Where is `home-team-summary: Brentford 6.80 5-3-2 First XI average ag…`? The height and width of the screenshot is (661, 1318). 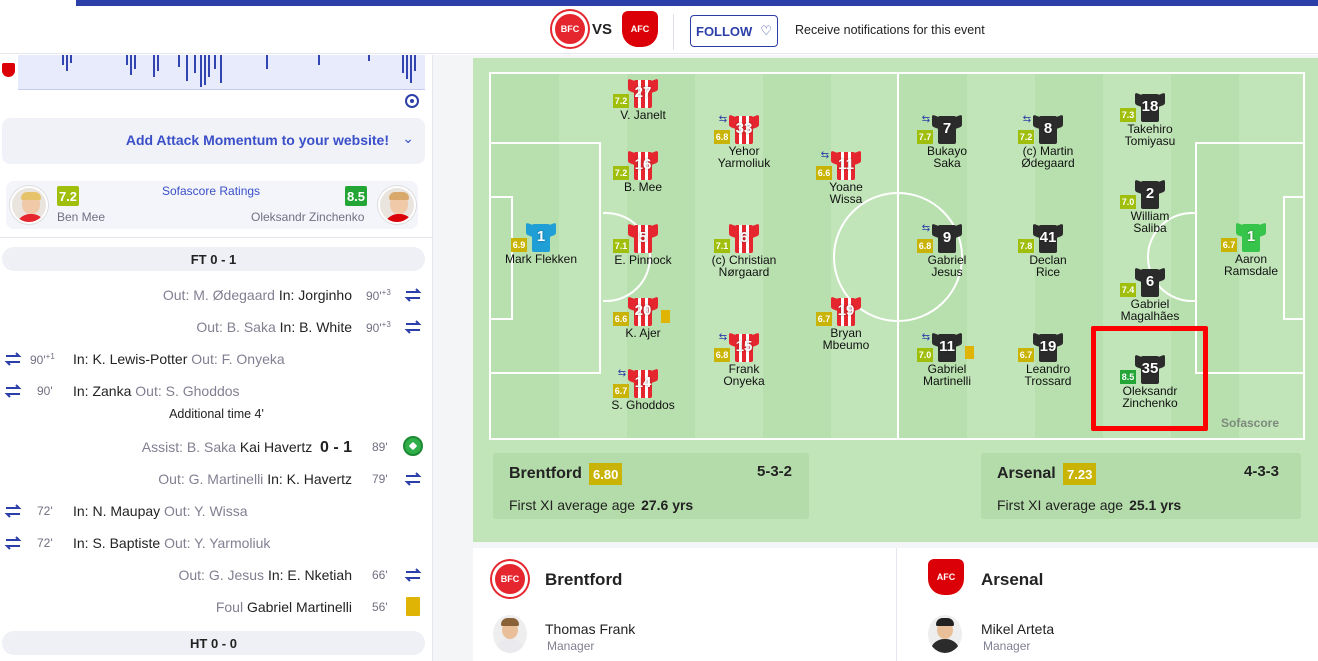 home-team-summary: Brentford 6.80 5-3-2 First XI average ag… is located at coordinates (651, 486).